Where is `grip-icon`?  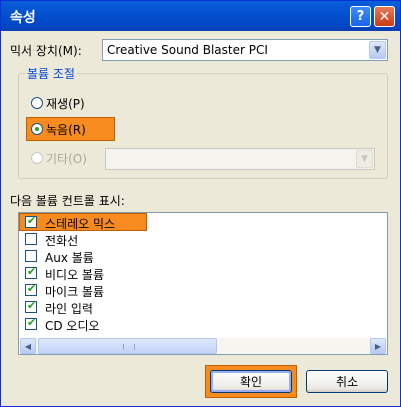
grip-icon is located at coordinates (129, 347).